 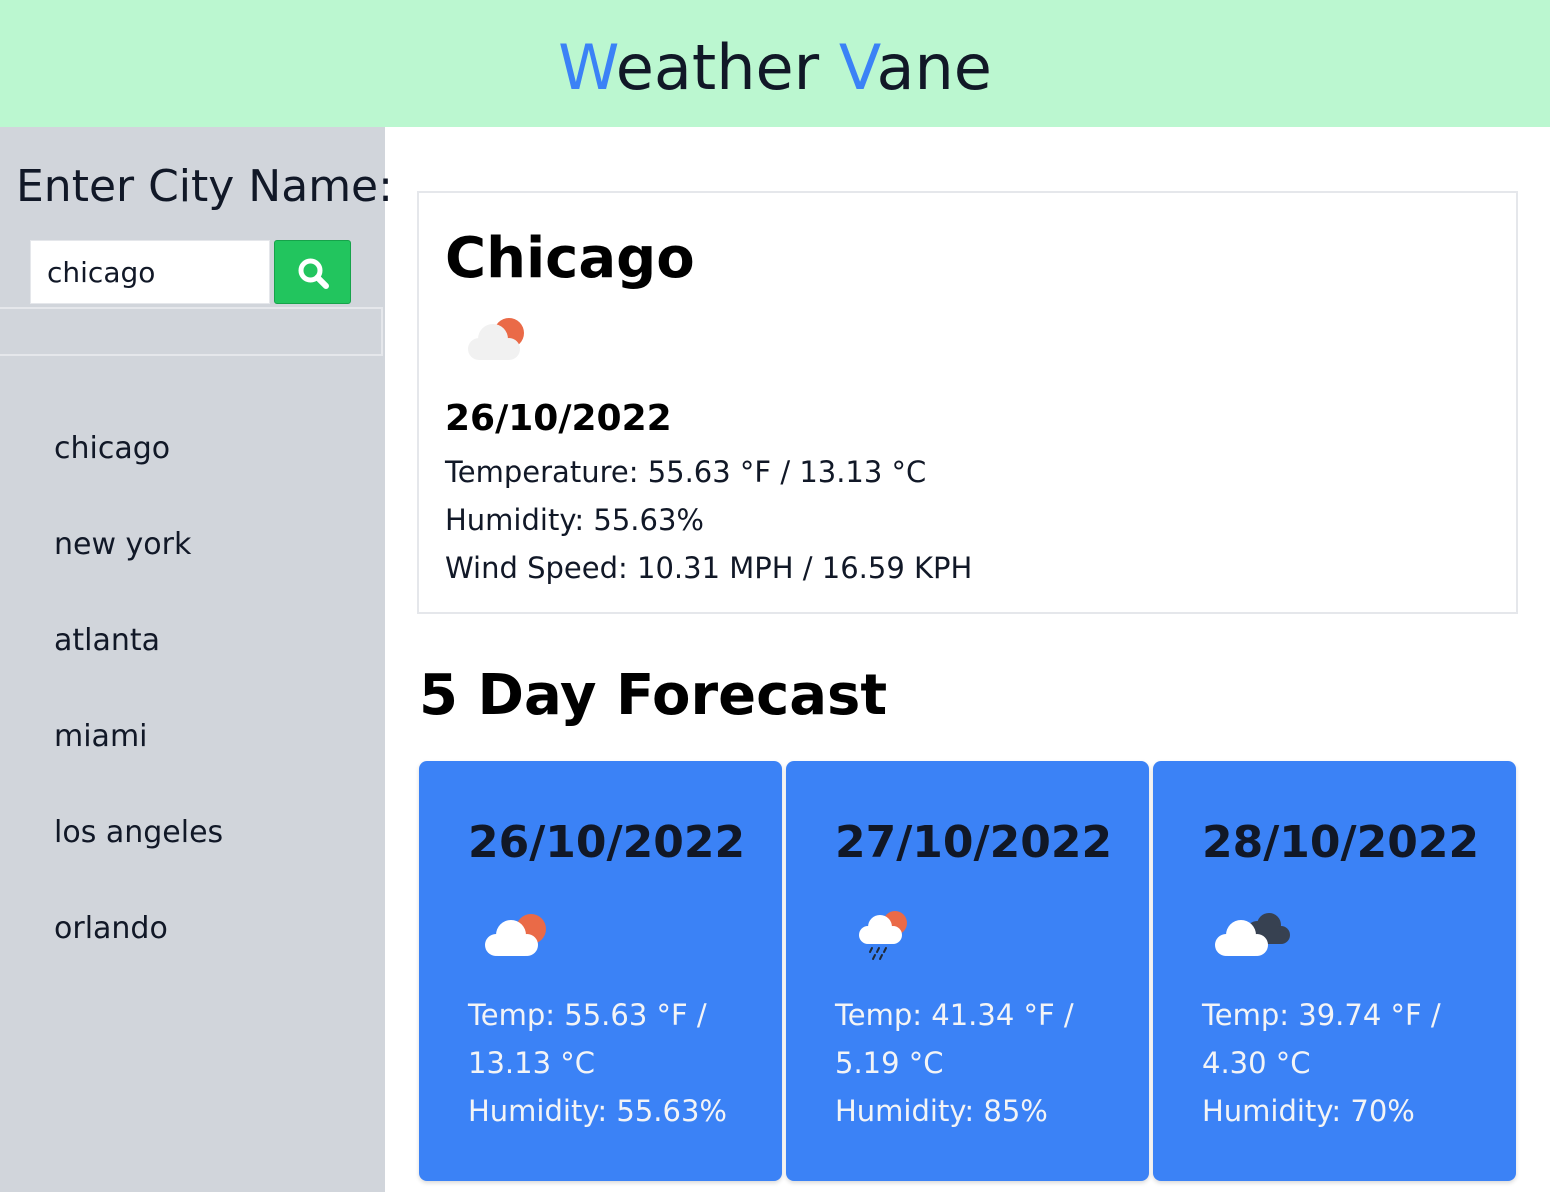 I want to click on history-item-new-york: new york, so click(x=138, y=568).